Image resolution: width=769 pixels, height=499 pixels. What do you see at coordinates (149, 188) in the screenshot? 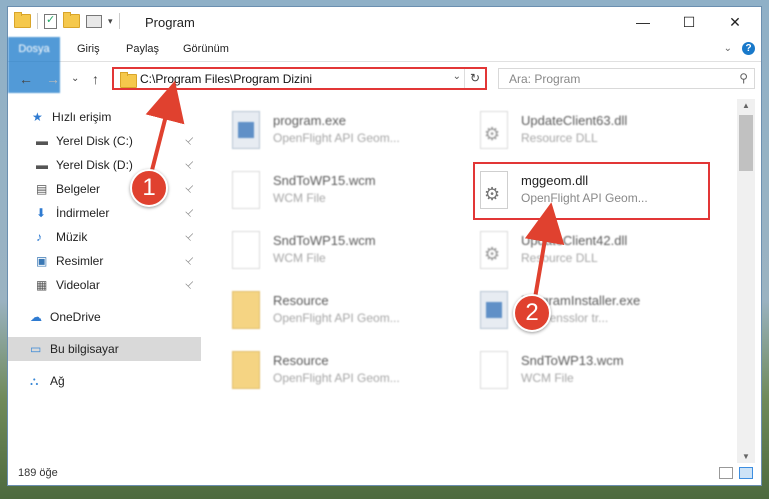
I see `step-1-badge: 1` at bounding box center [149, 188].